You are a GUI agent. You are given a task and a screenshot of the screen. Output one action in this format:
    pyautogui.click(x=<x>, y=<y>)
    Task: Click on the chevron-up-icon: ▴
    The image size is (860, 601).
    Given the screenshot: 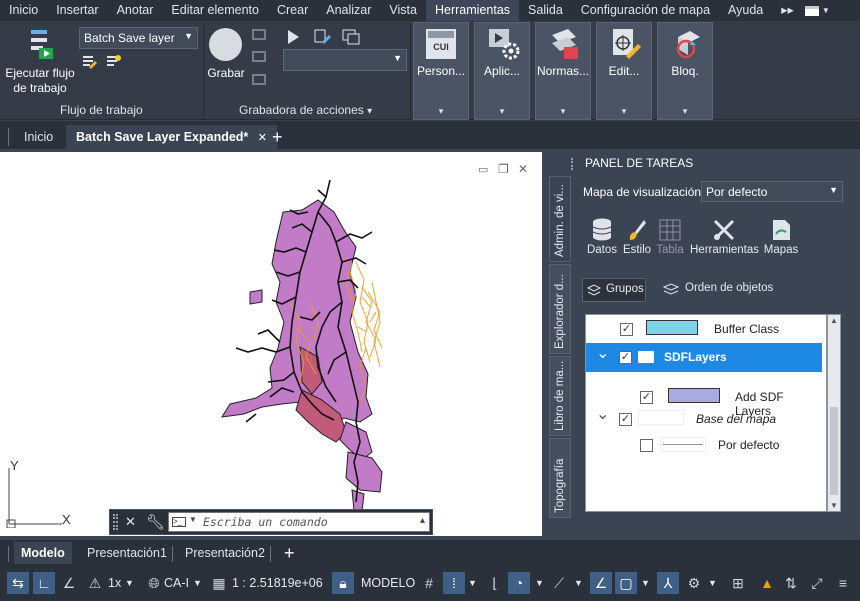 What is the action you would take?
    pyautogui.click(x=422, y=520)
    